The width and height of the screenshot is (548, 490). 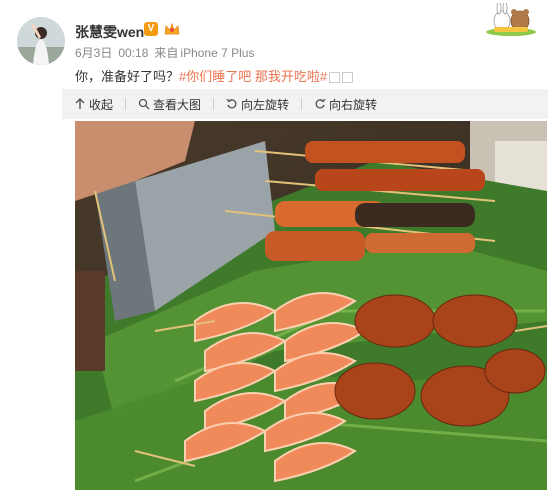 I want to click on crown-icon, so click(x=172, y=29).